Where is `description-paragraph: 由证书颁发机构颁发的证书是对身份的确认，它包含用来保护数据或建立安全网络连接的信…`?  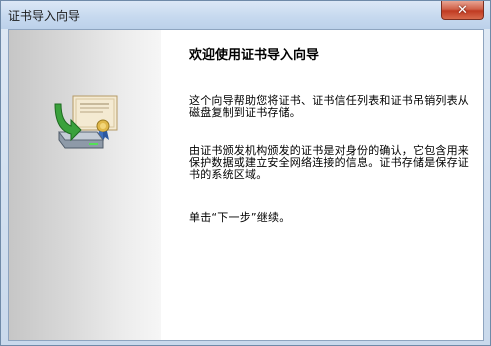
description-paragraph: 由证书颁发机构颁发的证书是对身份的确认，它包含用来保护数据或建立安全网络连接的信… is located at coordinates (329, 162).